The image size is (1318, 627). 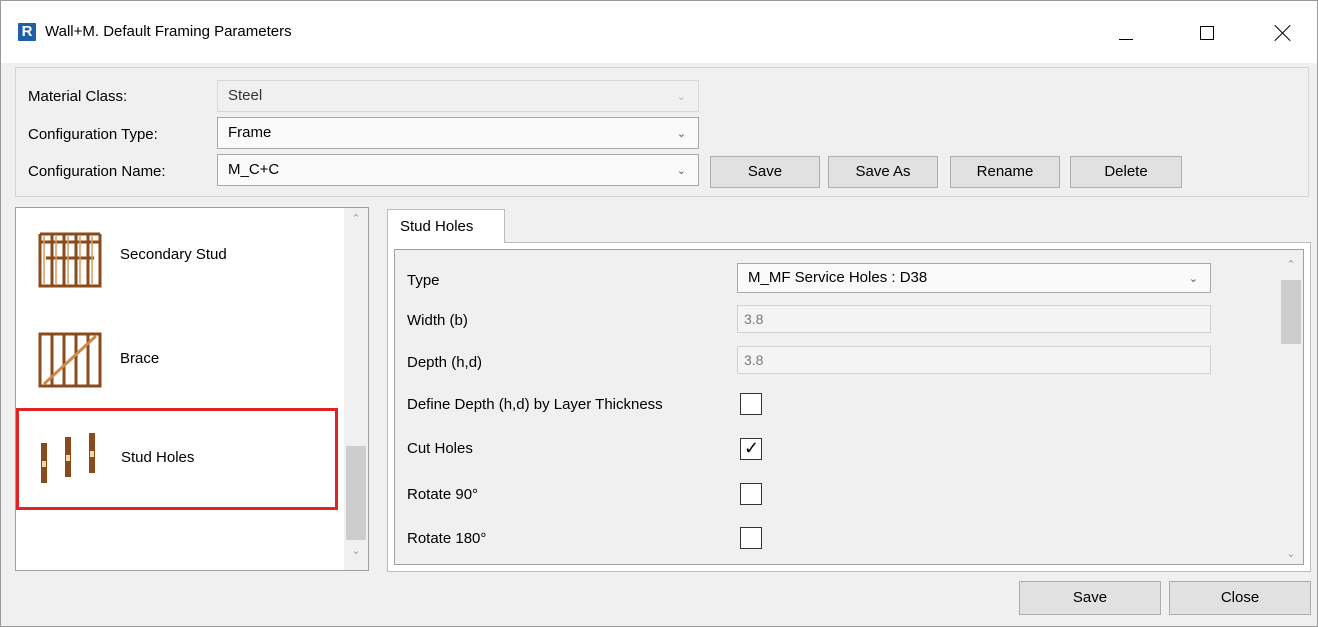 I want to click on delete-button: Delete, so click(x=1126, y=172).